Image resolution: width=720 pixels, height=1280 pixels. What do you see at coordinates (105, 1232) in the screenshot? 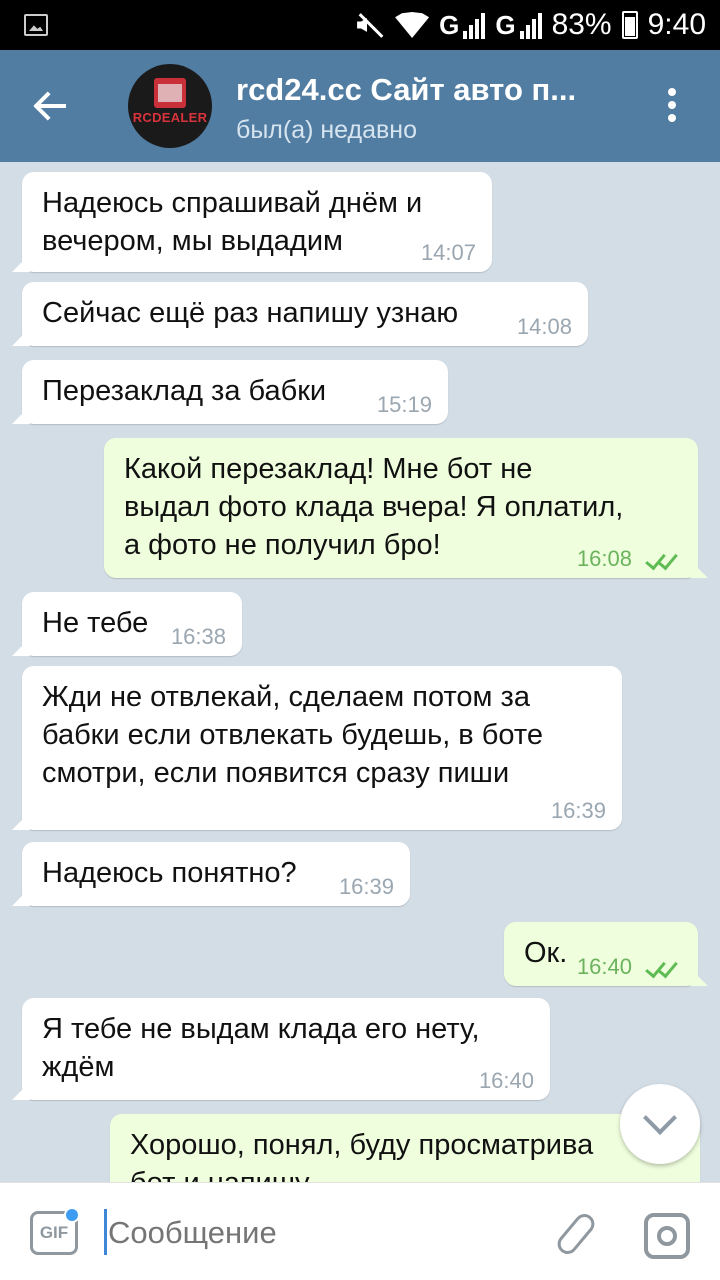
I see `text-cursor` at bounding box center [105, 1232].